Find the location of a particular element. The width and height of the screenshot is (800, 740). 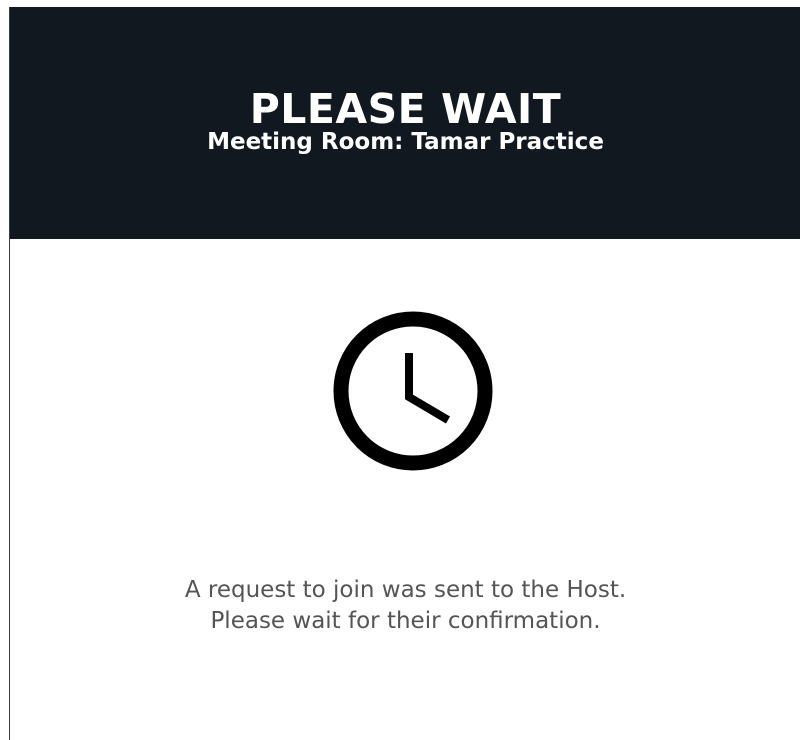

status-message-line-2: Please wait for their confirmation. is located at coordinates (405, 621).